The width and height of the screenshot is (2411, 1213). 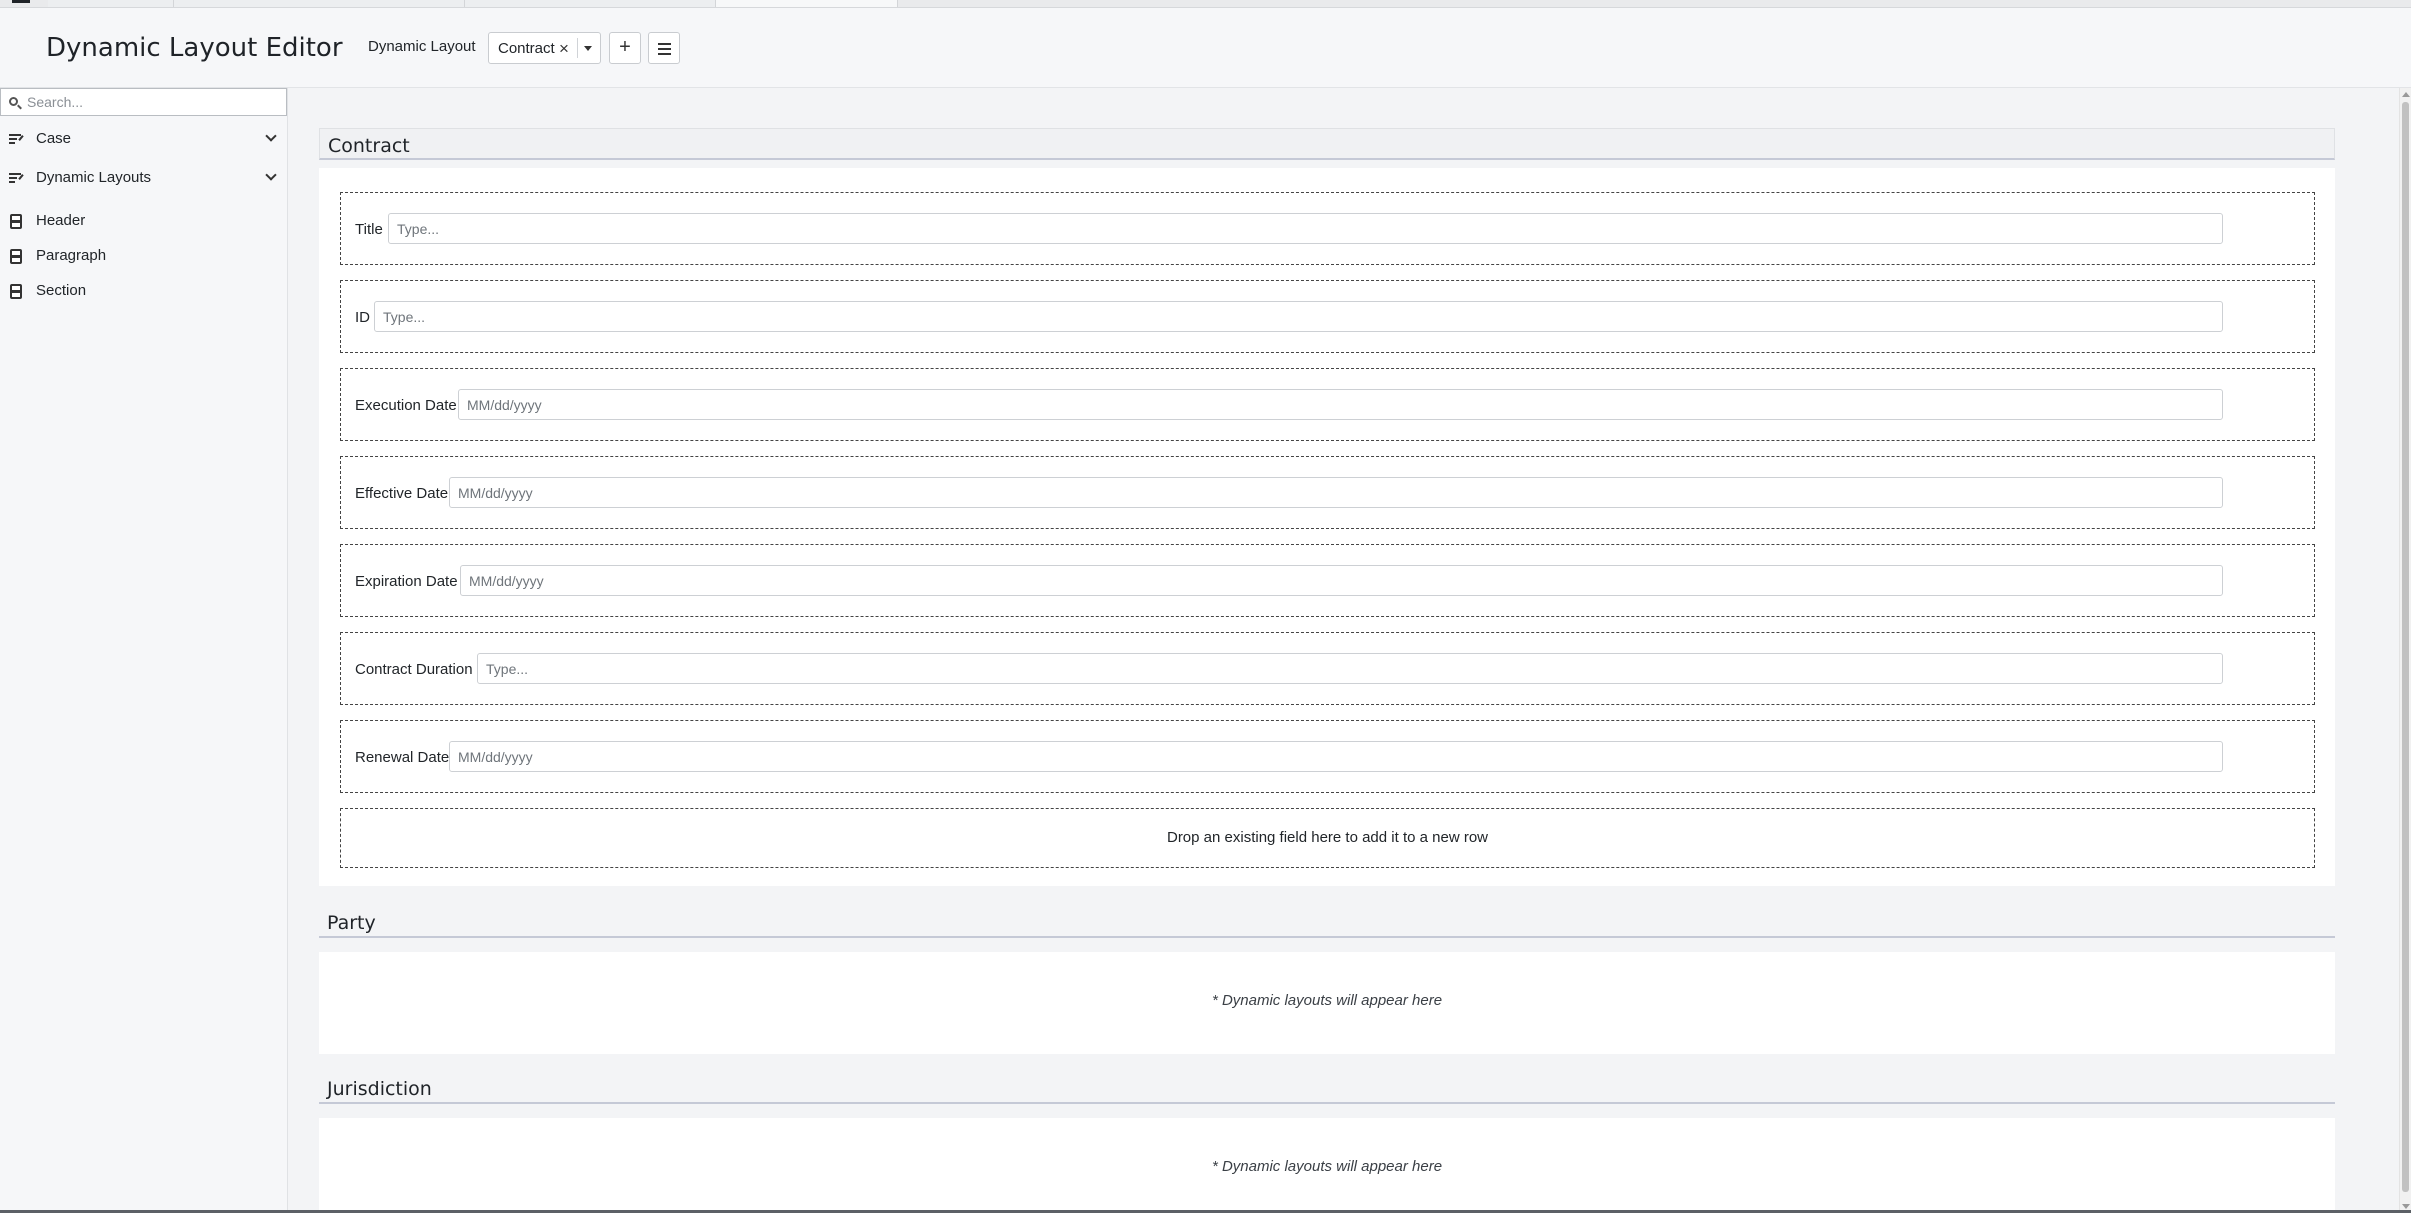 I want to click on scrollbar-thumb, so click(x=2405, y=647).